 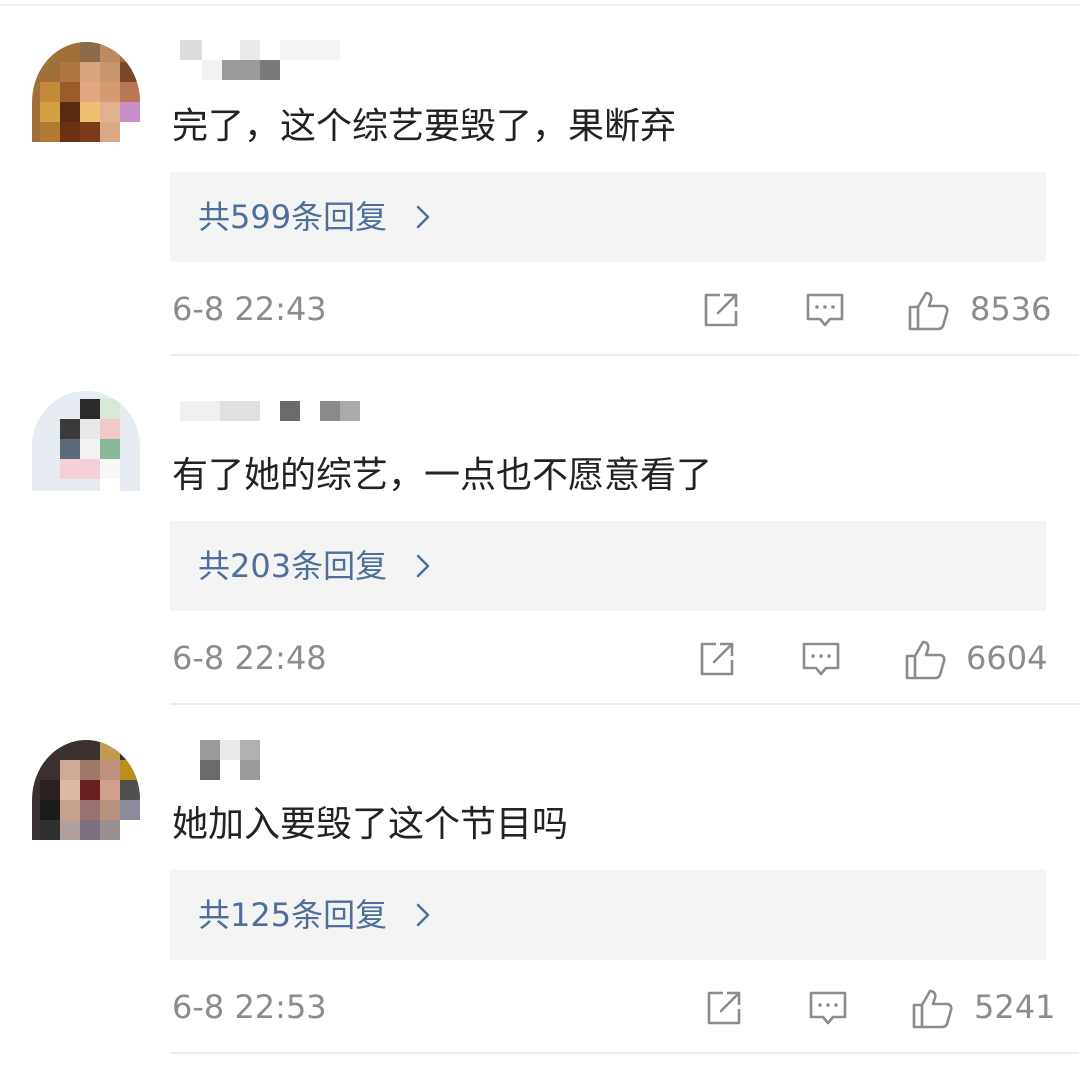 What do you see at coordinates (370, 824) in the screenshot?
I see `comment-text: 她加入要毁了这个节目吗` at bounding box center [370, 824].